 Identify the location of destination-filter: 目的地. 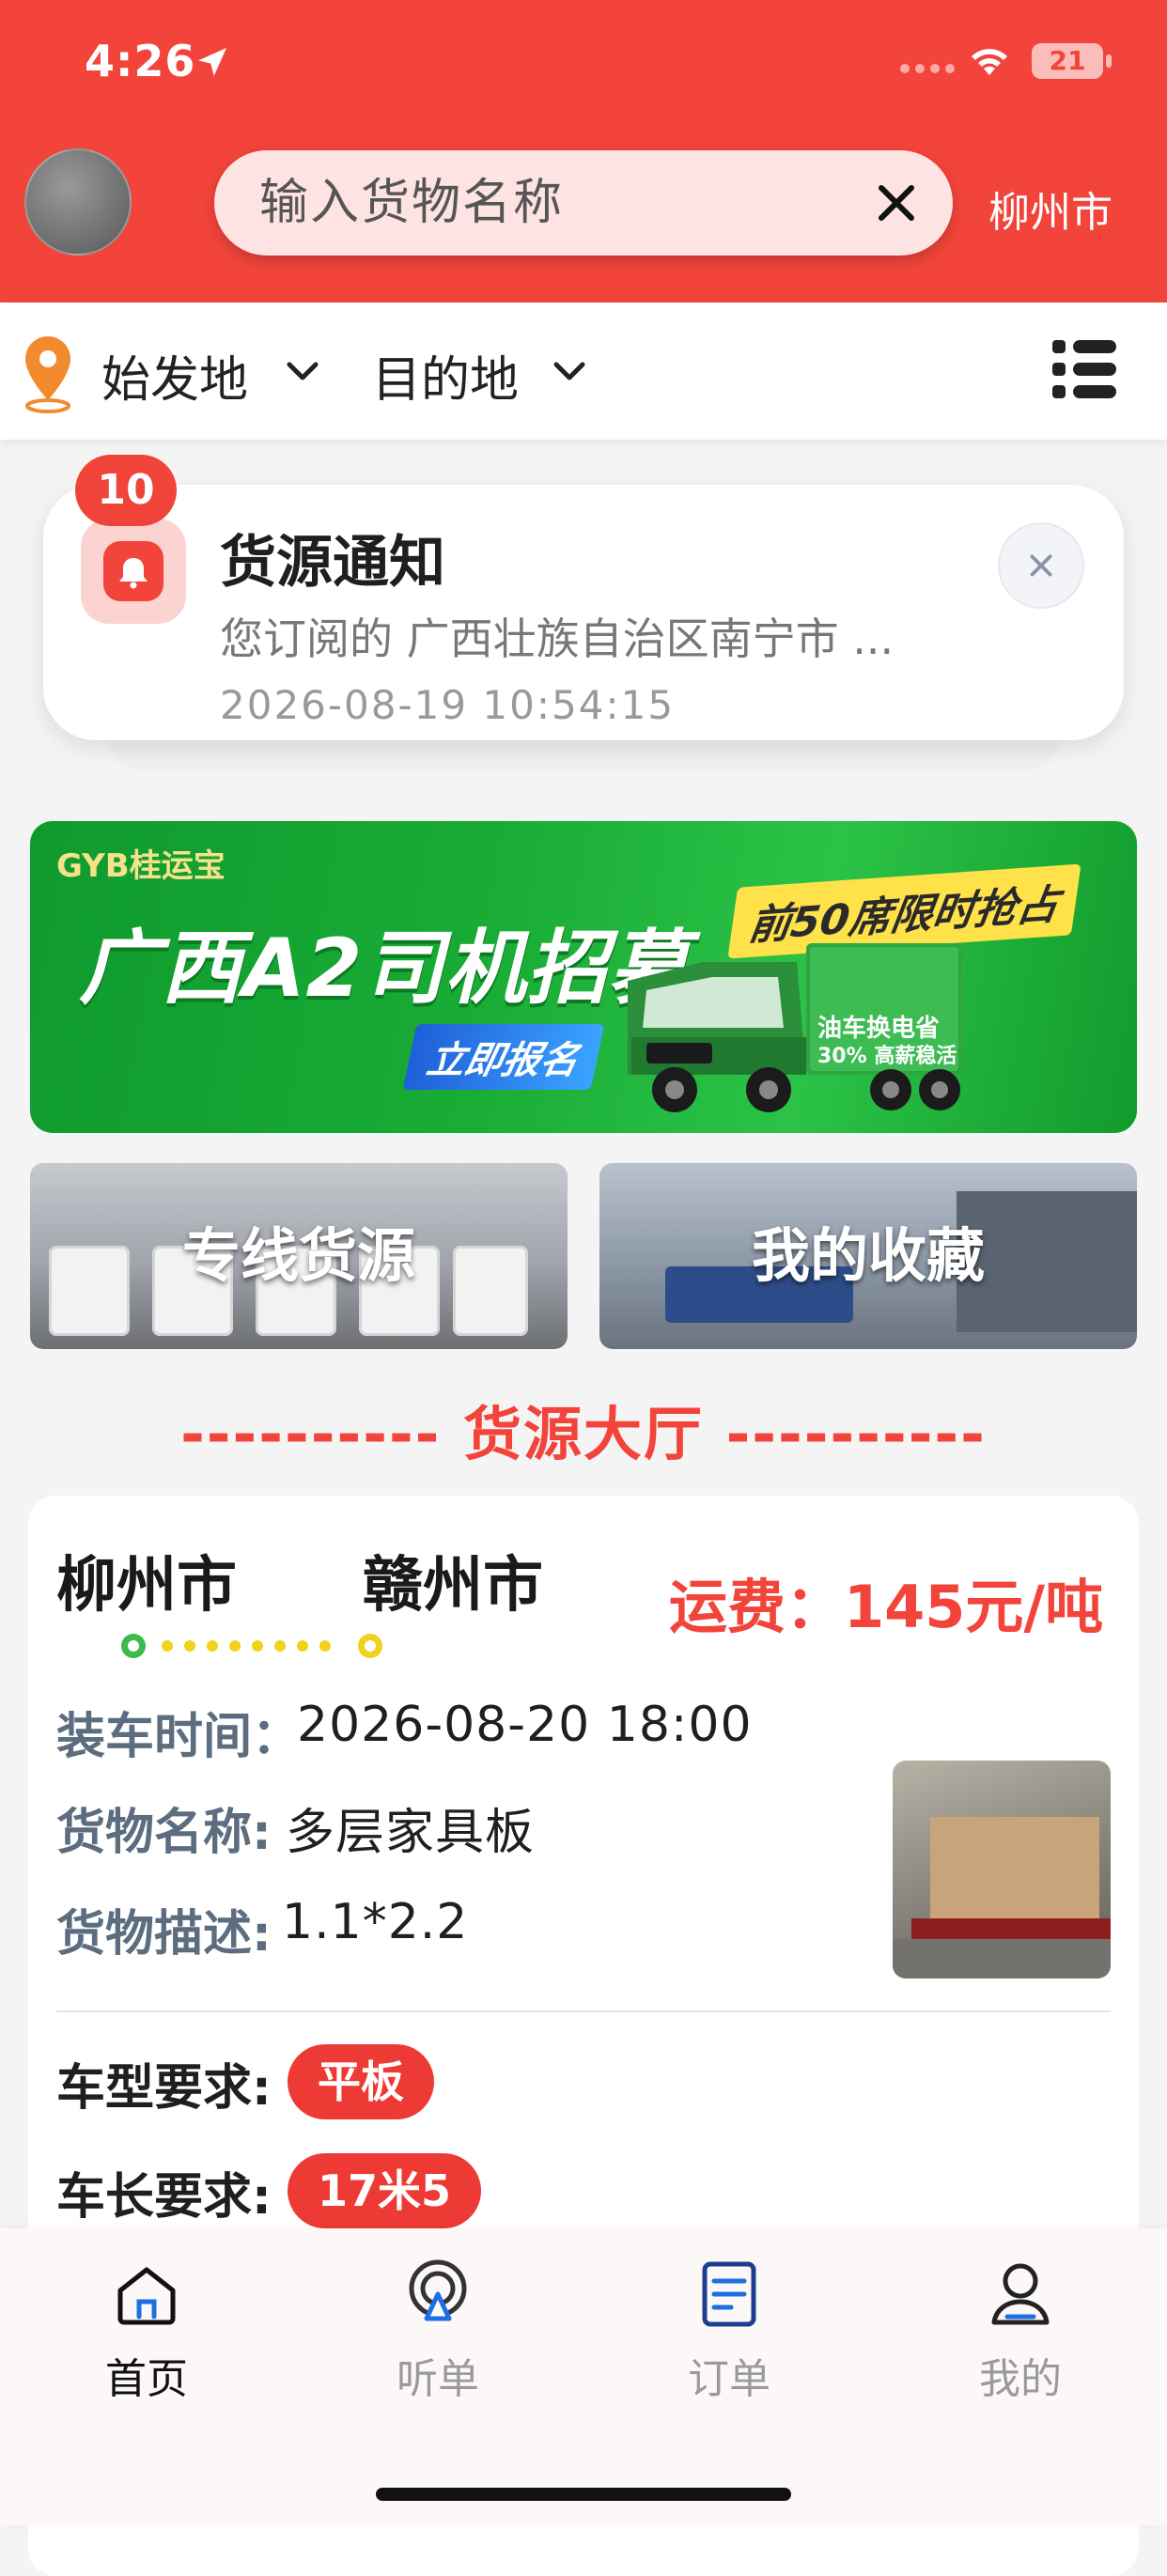
(445, 375).